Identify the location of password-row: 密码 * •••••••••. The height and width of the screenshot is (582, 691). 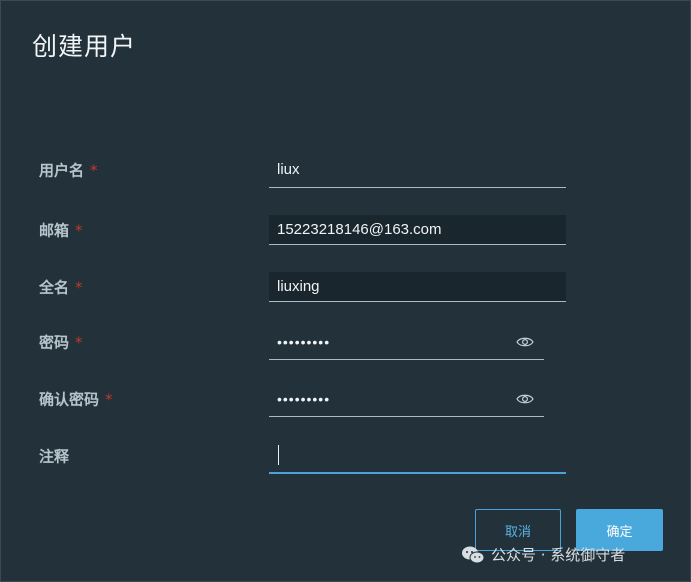
(345, 342).